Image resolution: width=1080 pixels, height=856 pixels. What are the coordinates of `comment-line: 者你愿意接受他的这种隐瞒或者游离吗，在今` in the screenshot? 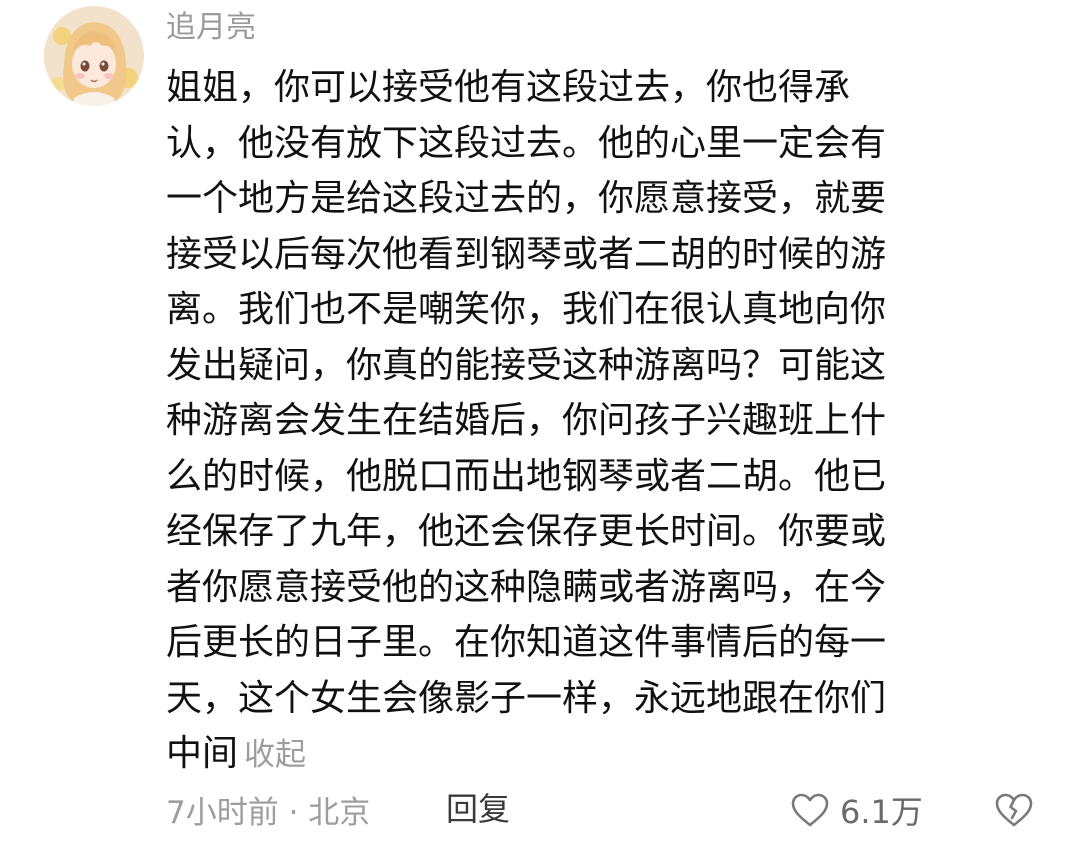 It's located at (526, 587).